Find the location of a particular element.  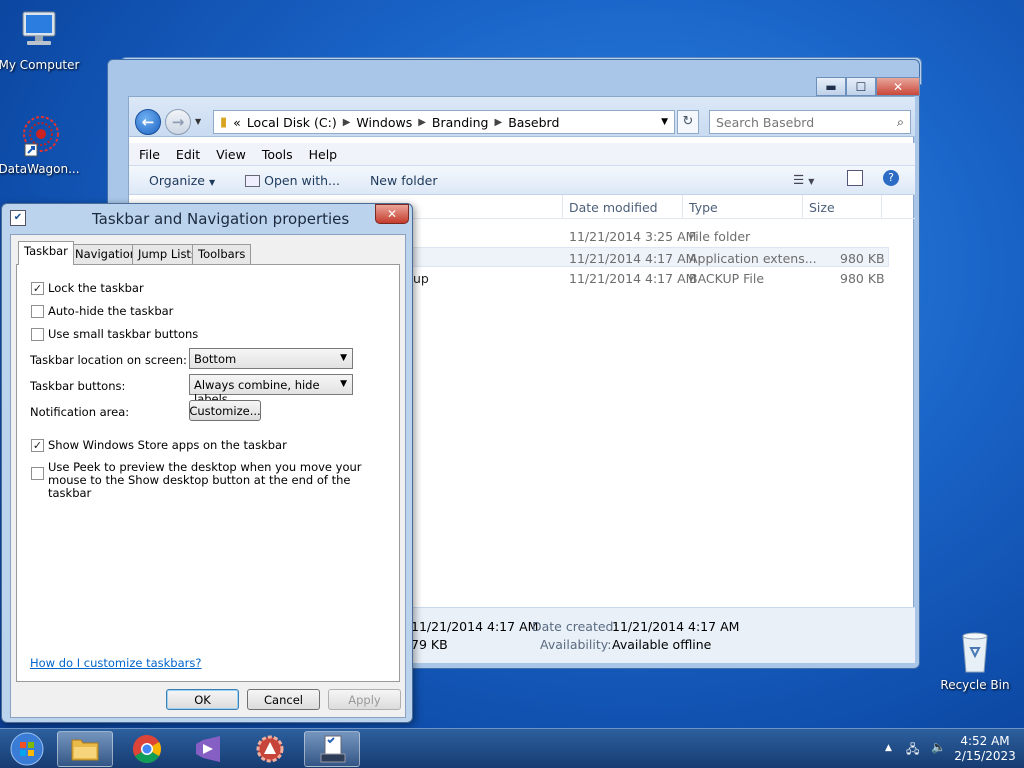

desktop-icon-recycle-bin: Recycle Bin is located at coordinates (975, 660).